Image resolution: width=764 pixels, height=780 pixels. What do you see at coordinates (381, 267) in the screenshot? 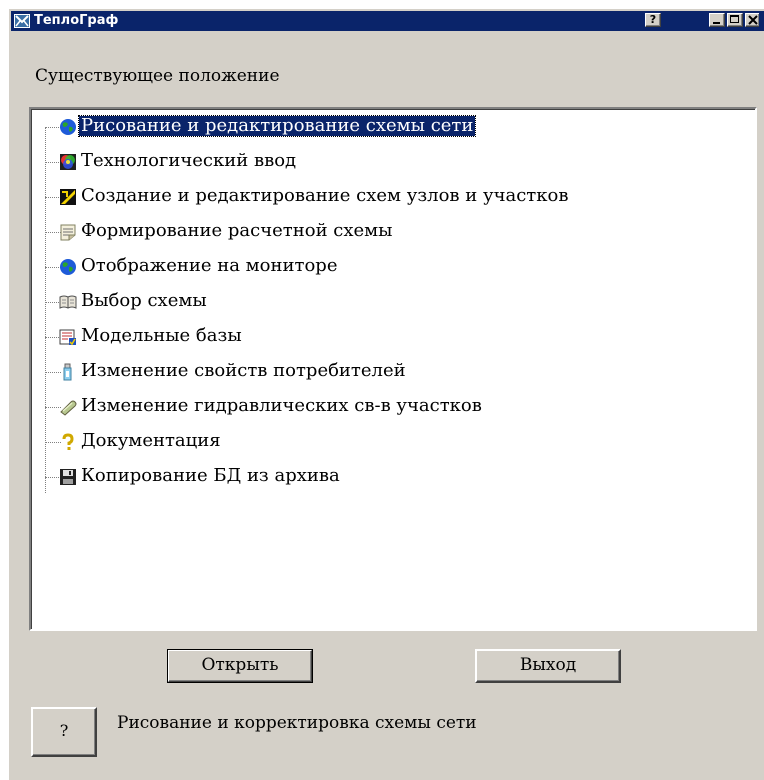
I see `tree-item: Отображение на мониторе` at bounding box center [381, 267].